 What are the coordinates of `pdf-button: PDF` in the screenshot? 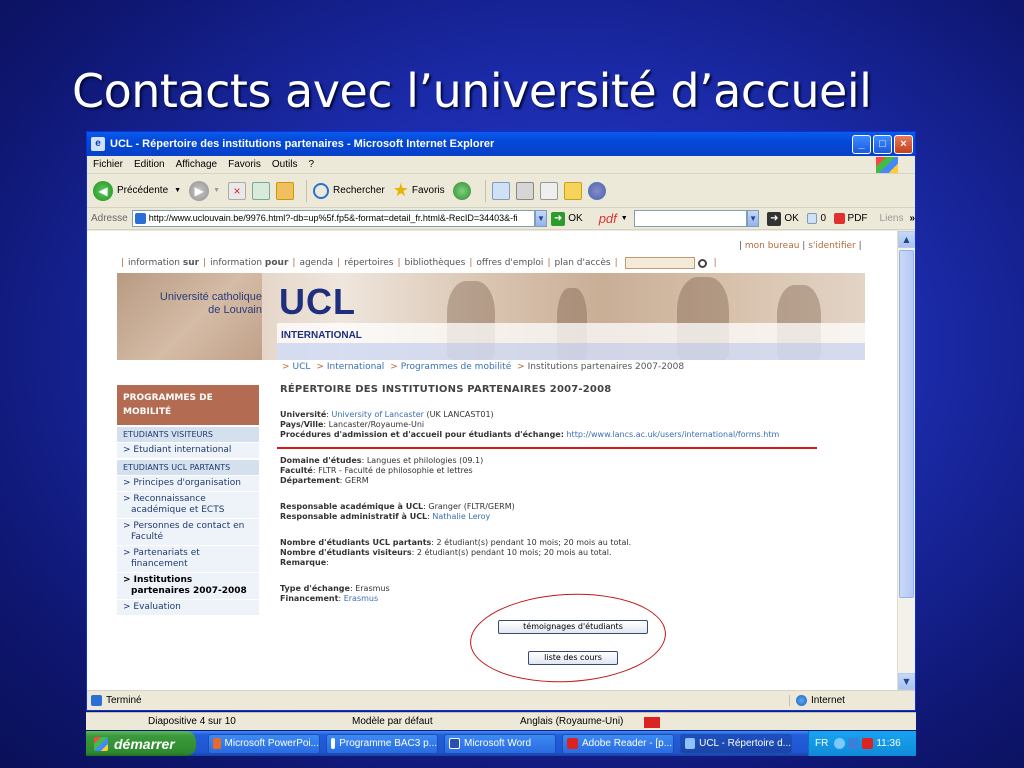 It's located at (858, 218).